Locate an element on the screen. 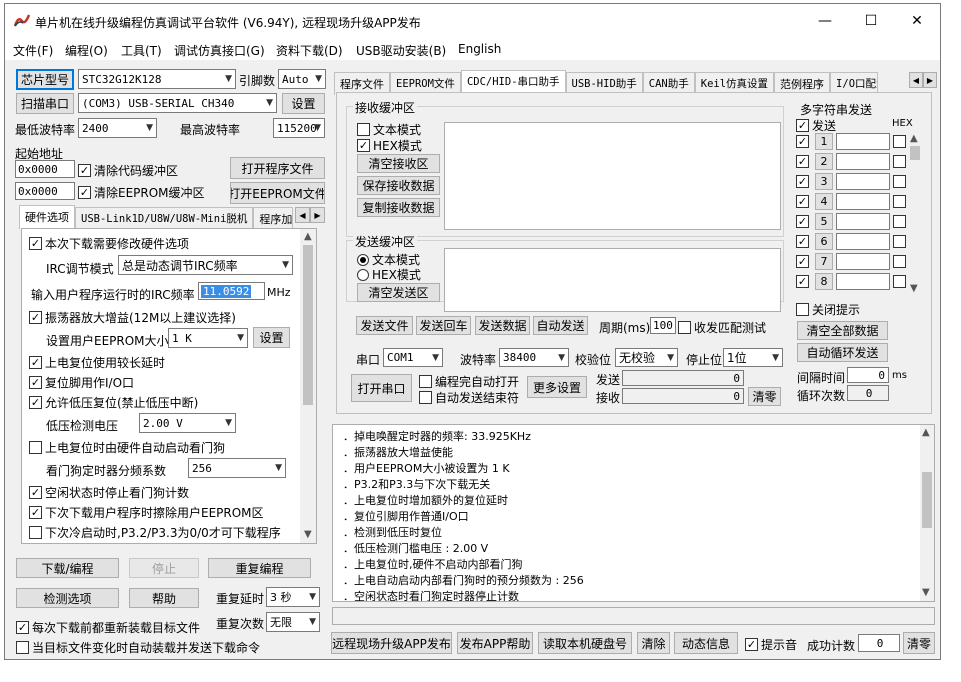  maximize-button: ☐ is located at coordinates (871, 21).